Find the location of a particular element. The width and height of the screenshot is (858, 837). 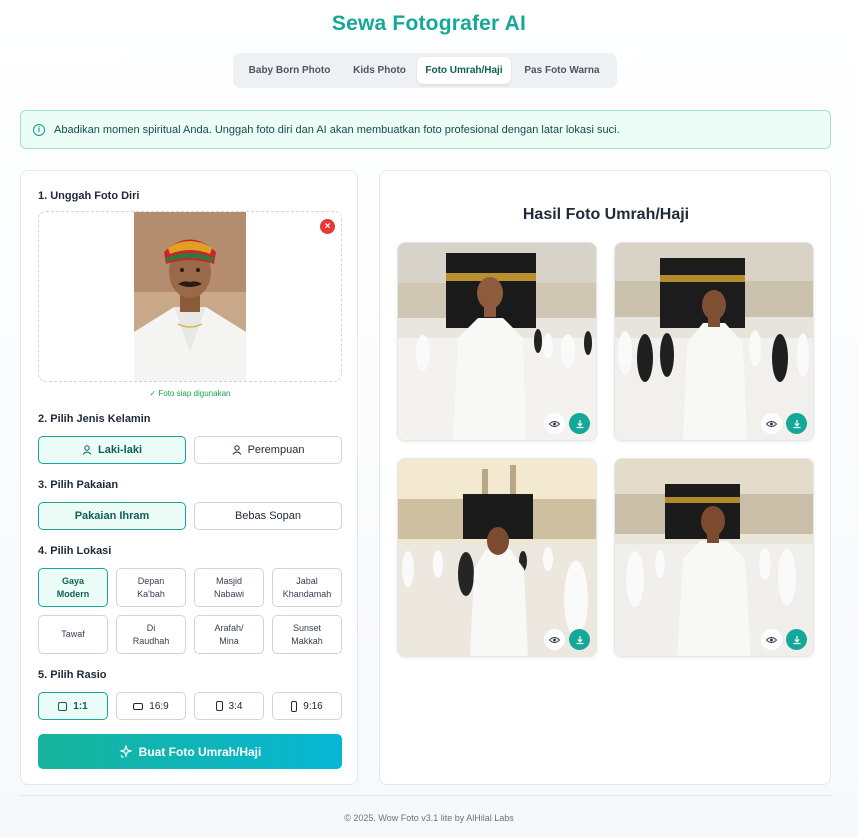

create-photo-button: Buat Foto Umrah/Haji is located at coordinates (190, 751).